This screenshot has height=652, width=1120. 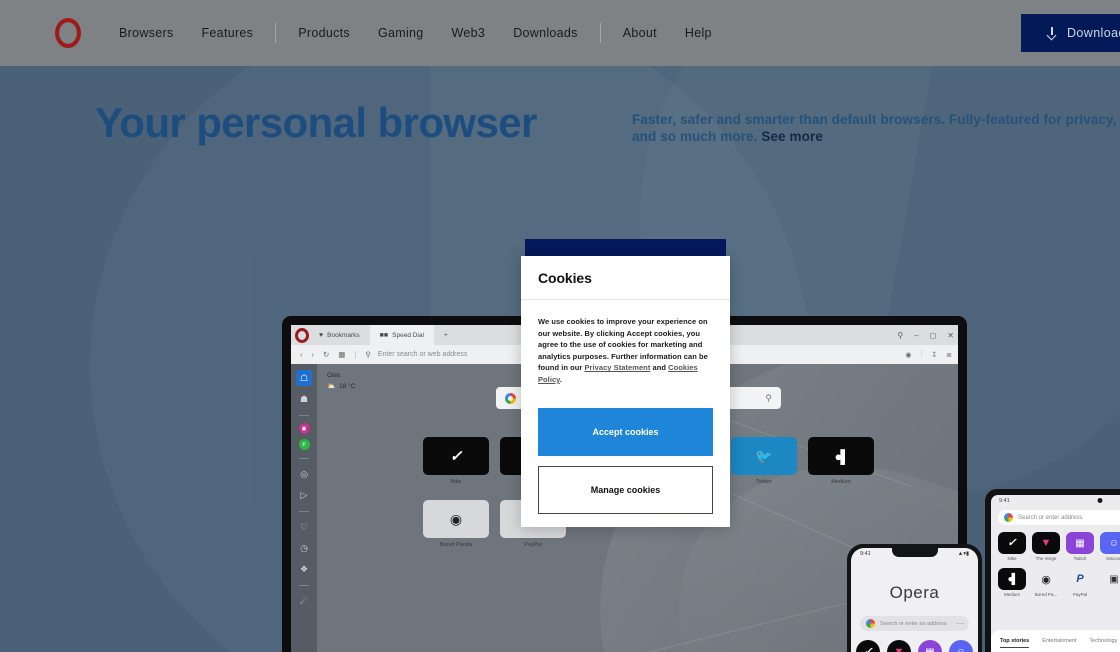 What do you see at coordinates (1015, 643) in the screenshot?
I see `news-tab-top-stories: Top stories` at bounding box center [1015, 643].